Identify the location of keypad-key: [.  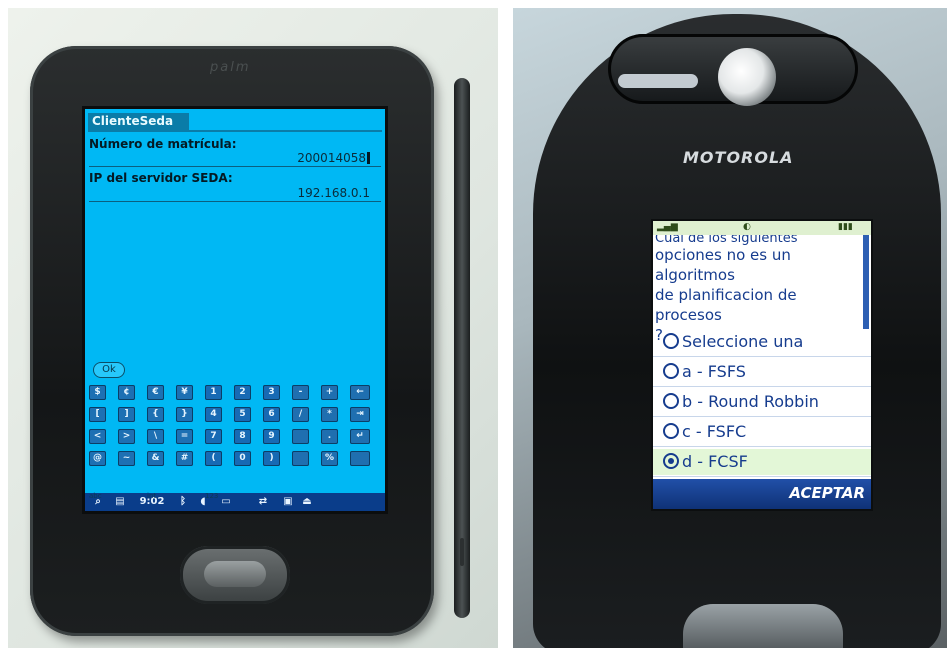
(97, 414).